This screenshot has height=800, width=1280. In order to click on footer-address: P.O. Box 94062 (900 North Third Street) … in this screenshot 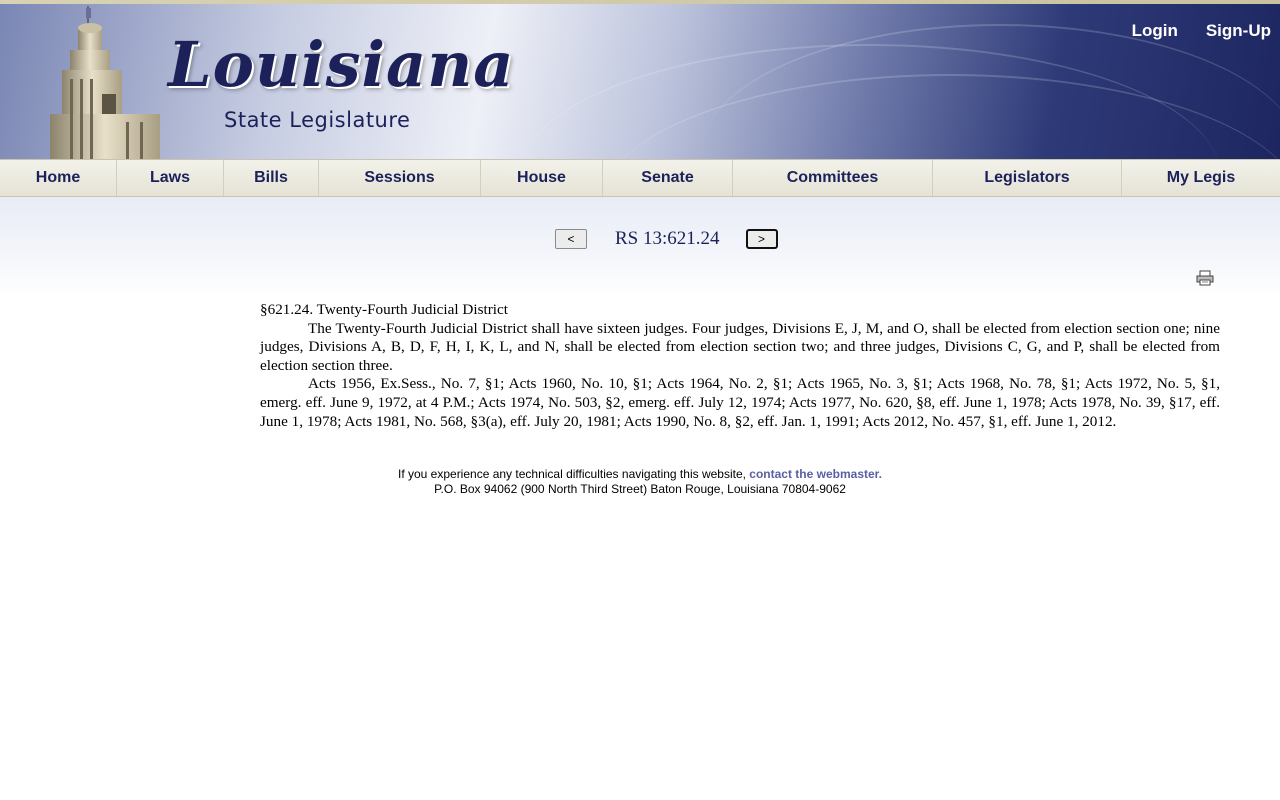, I will do `click(640, 489)`.